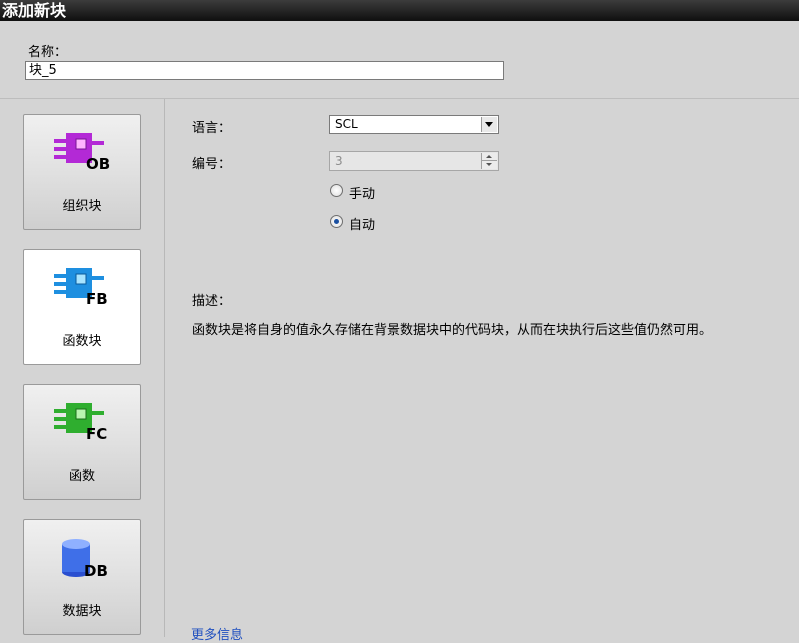 This screenshot has height=643, width=799. I want to click on spinner-buttons, so click(489, 161).